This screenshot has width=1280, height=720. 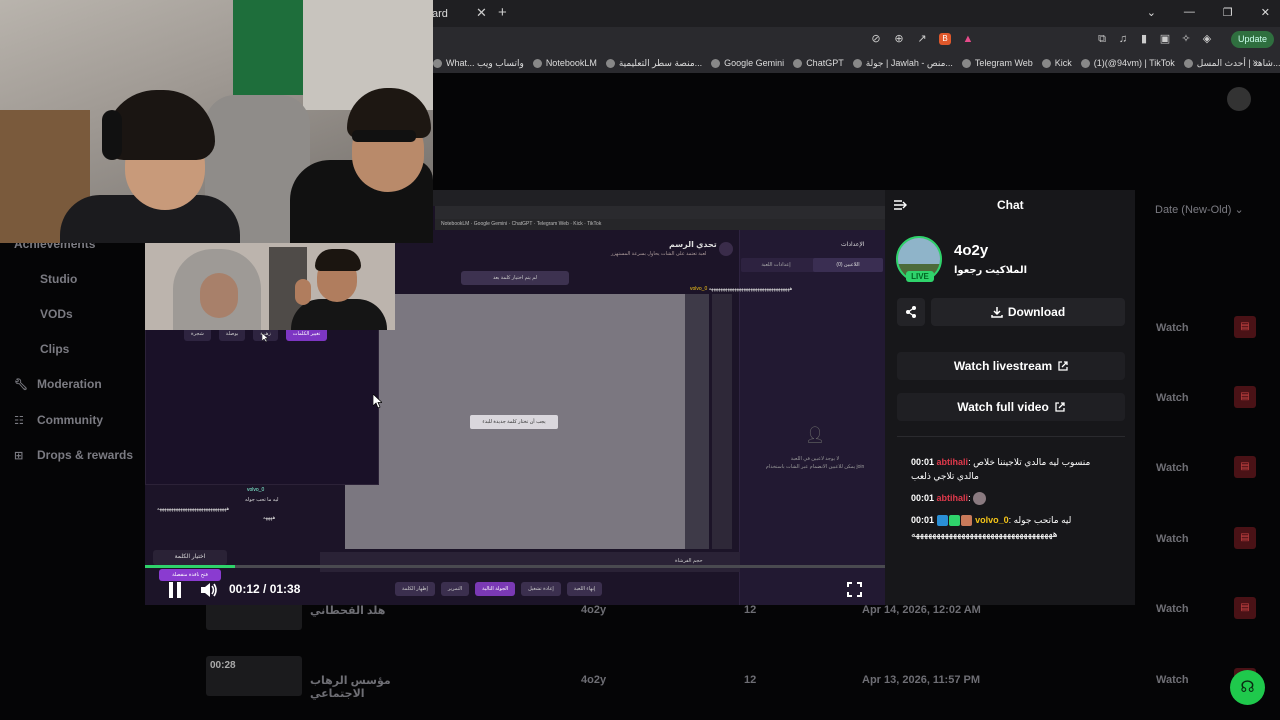 What do you see at coordinates (59, 279) in the screenshot?
I see `sidebar-item-label: Studio` at bounding box center [59, 279].